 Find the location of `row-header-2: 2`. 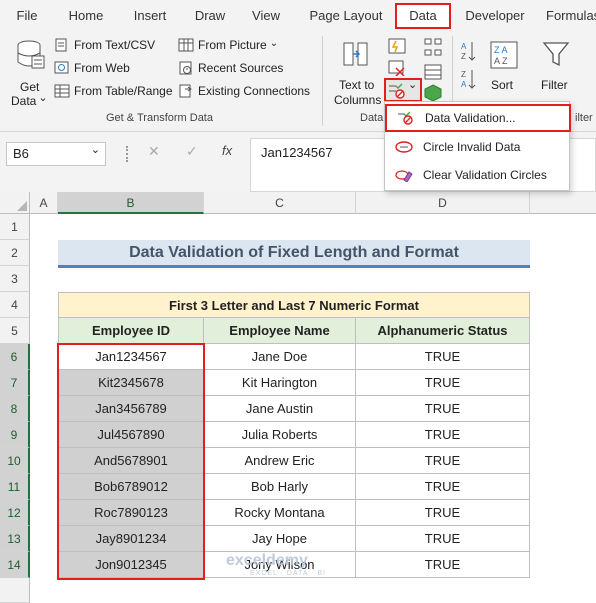

row-header-2: 2 is located at coordinates (15, 253).